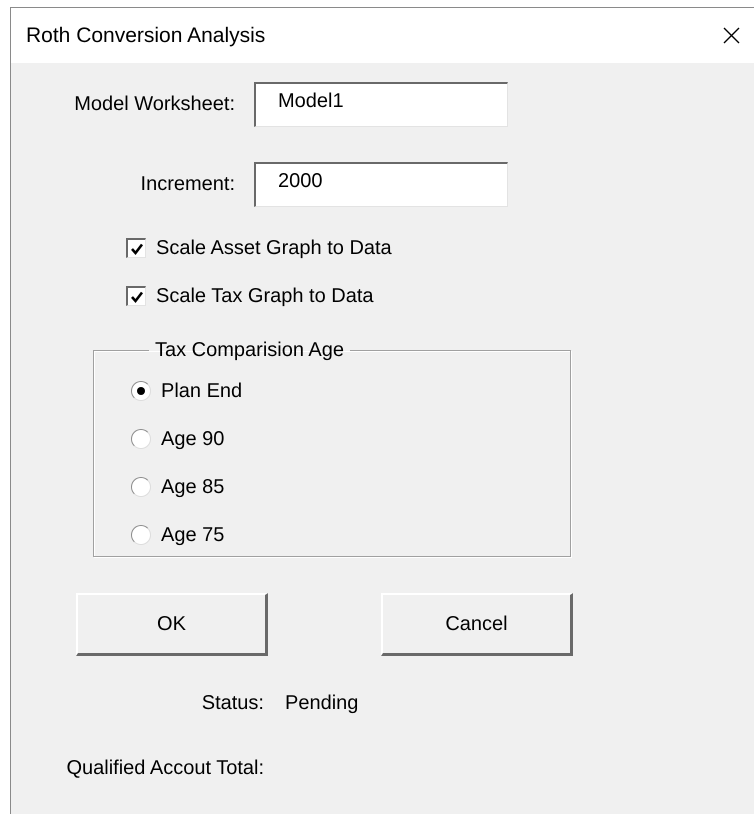 The image size is (754, 814). Describe the element at coordinates (165, 768) in the screenshot. I see `total-label: Qualified Accout Total:` at that location.